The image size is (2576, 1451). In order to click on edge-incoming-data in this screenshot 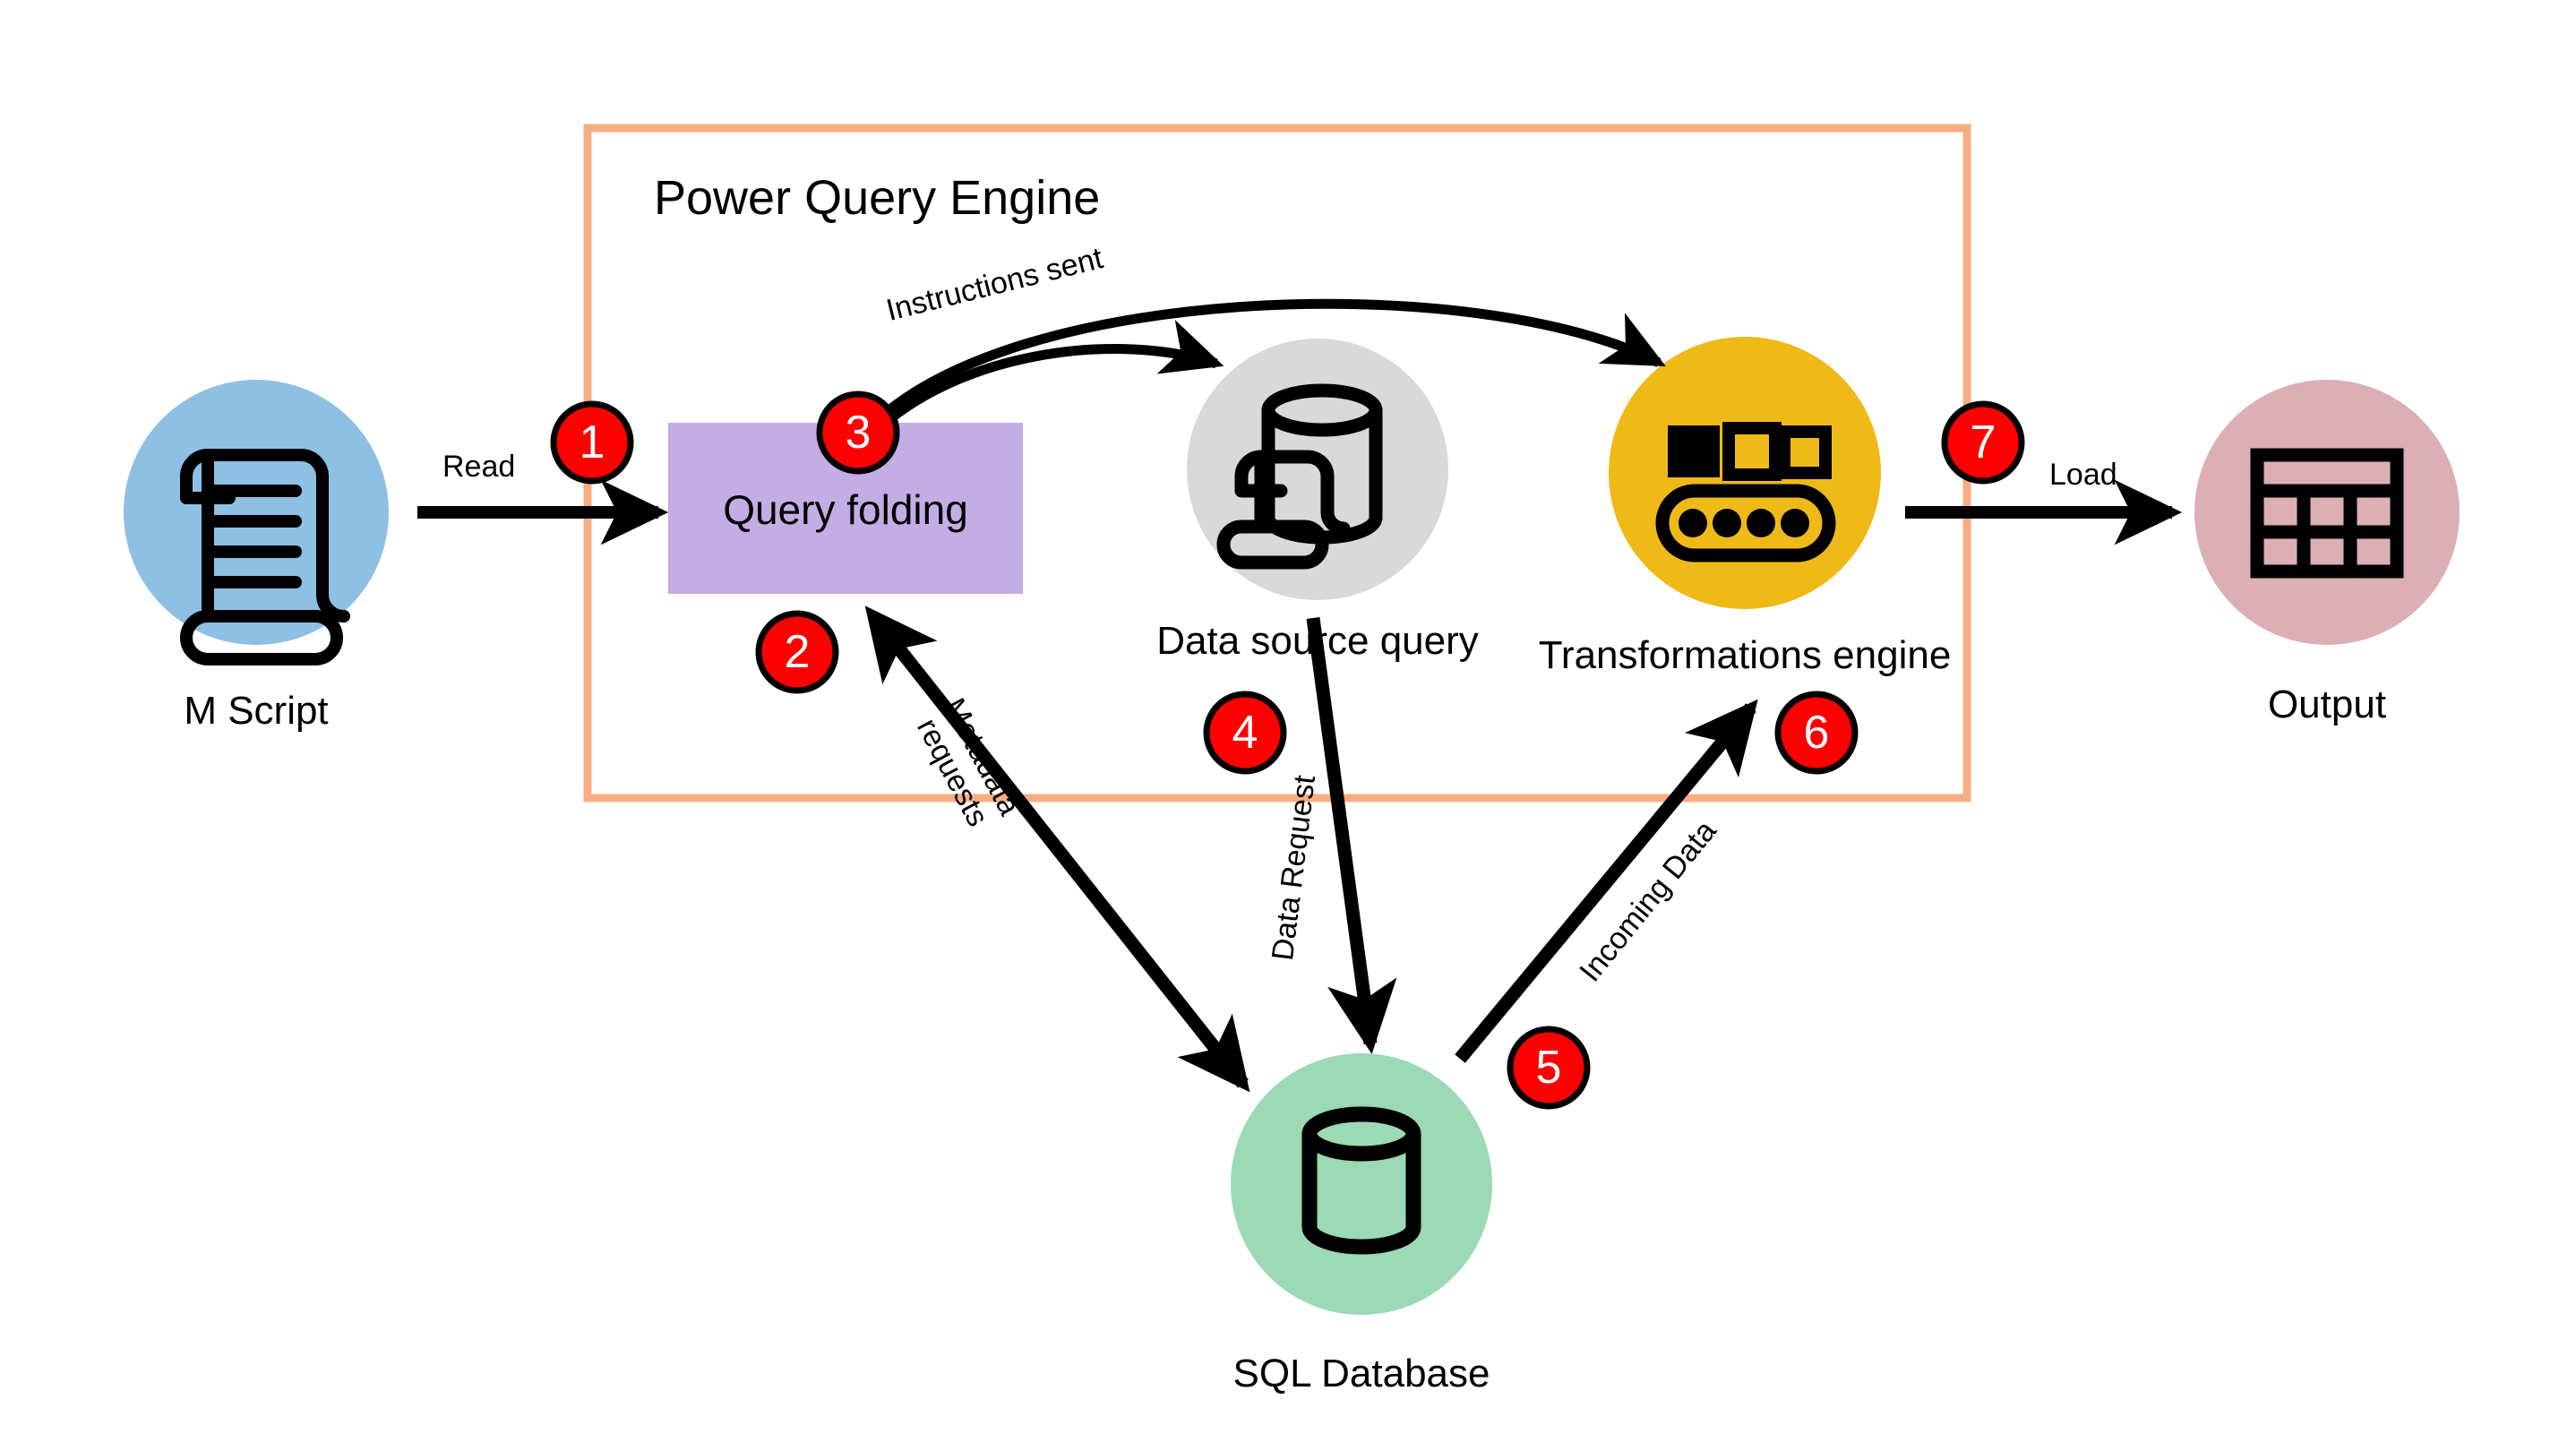, I will do `click(1606, 881)`.